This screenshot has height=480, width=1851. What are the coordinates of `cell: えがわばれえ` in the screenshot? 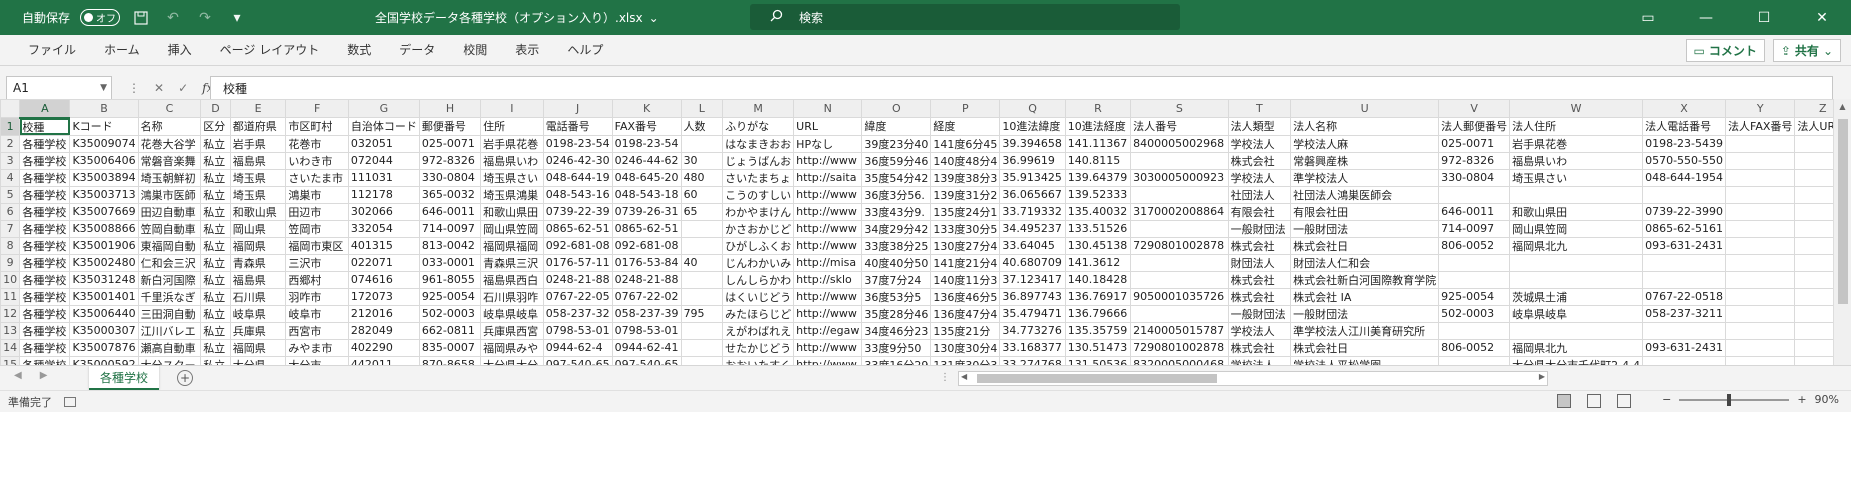 It's located at (758, 330).